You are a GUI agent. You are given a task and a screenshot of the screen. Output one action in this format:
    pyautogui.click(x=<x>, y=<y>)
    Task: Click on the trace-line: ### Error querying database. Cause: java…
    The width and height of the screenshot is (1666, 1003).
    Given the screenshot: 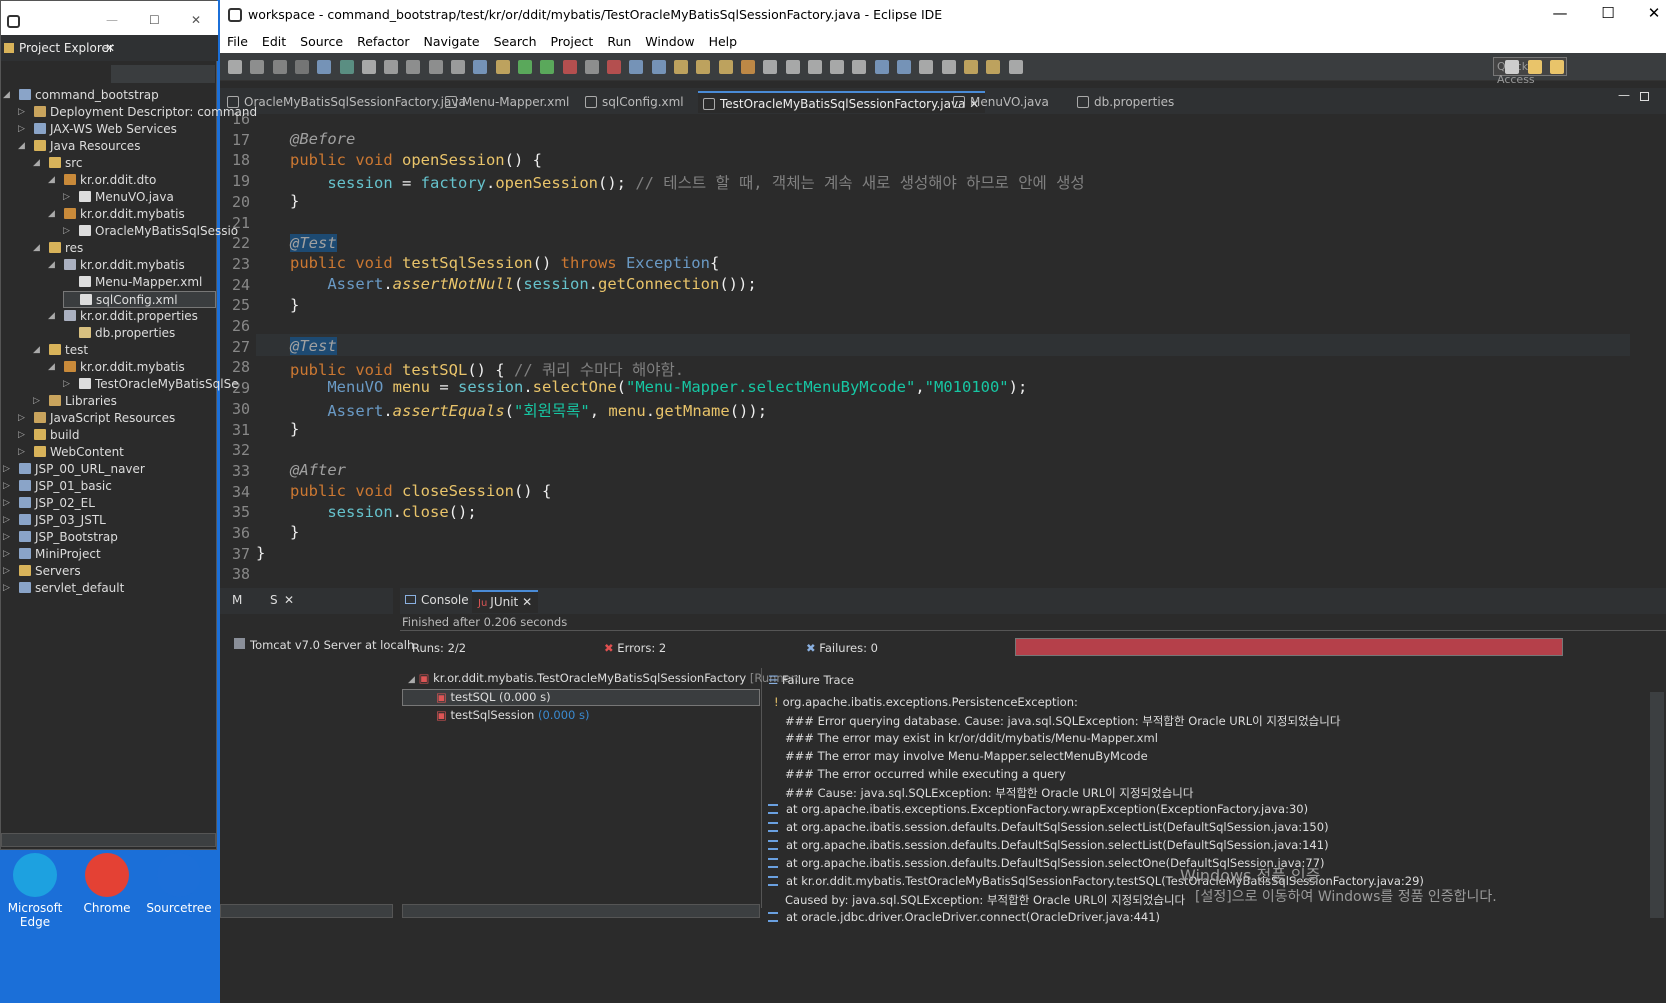 What is the action you would take?
    pyautogui.click(x=1062, y=721)
    